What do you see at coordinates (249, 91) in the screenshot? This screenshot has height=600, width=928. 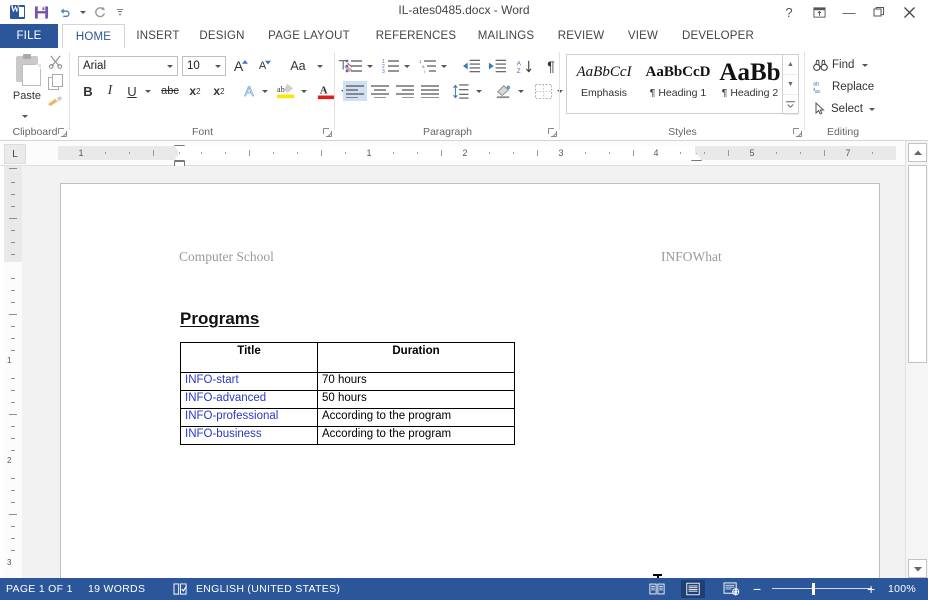 I see `text-effects-button: A` at bounding box center [249, 91].